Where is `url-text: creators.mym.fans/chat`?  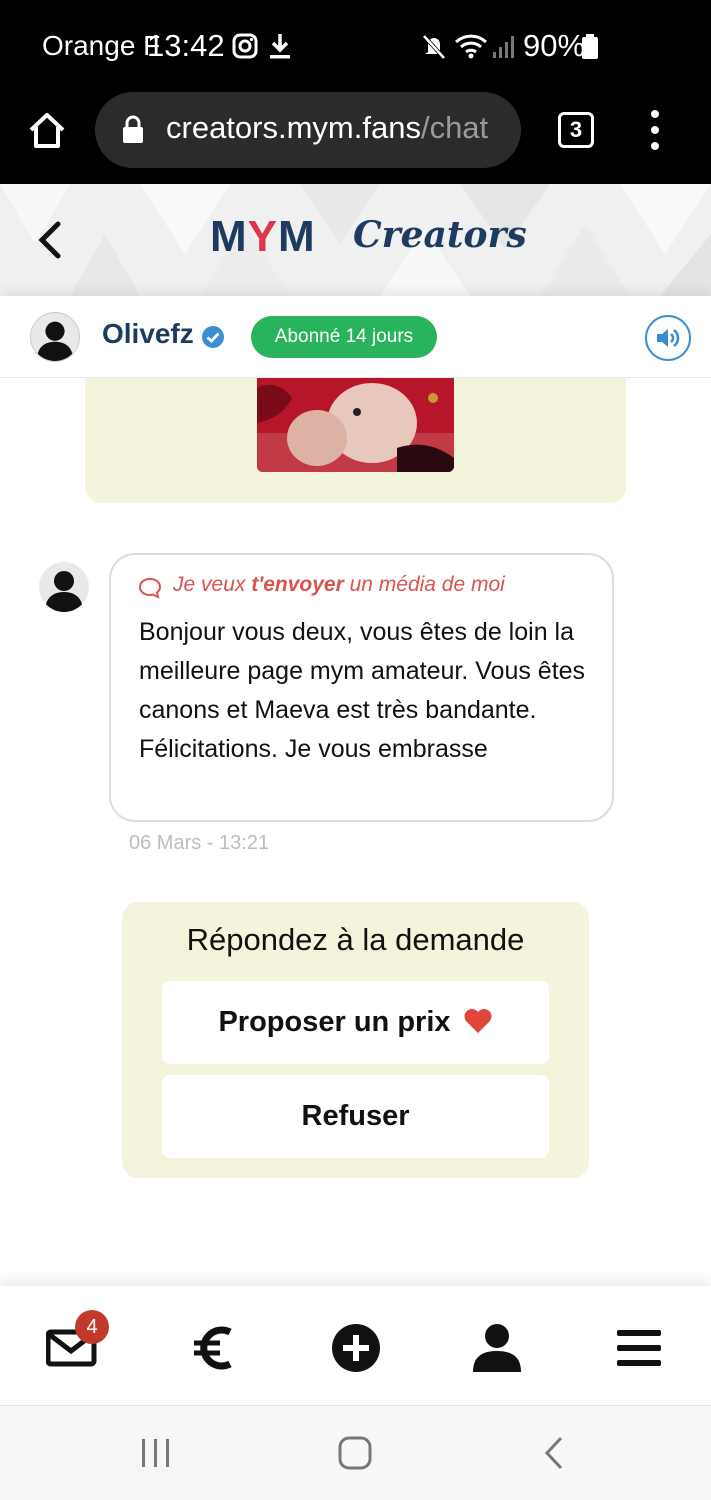 url-text: creators.mym.fans/chat is located at coordinates (338, 128).